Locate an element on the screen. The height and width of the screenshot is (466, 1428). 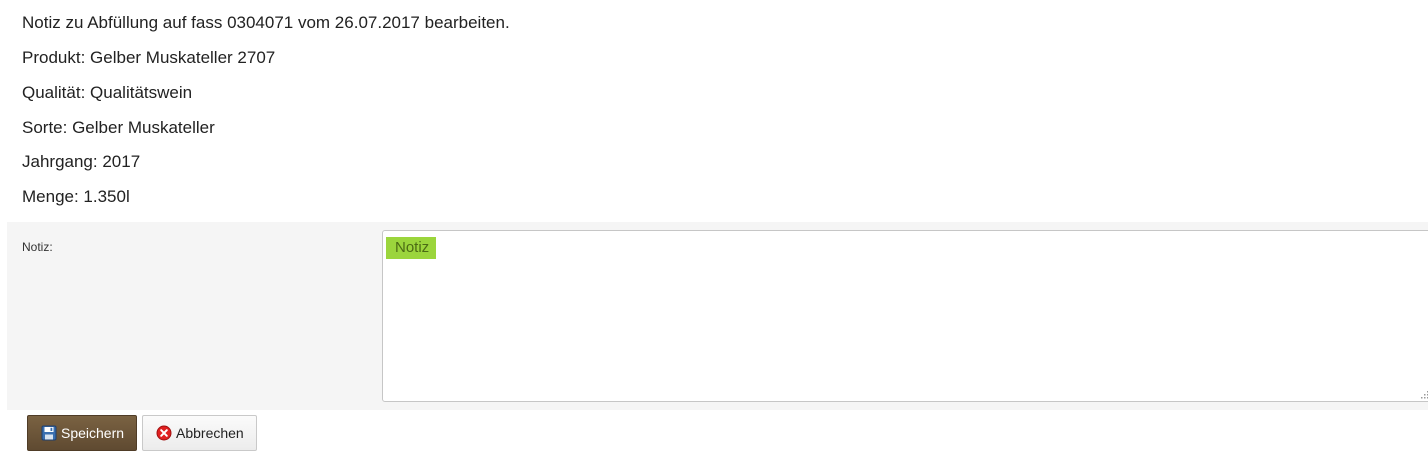
jahrgang-line: Jahrgang: 2017 is located at coordinates (81, 161).